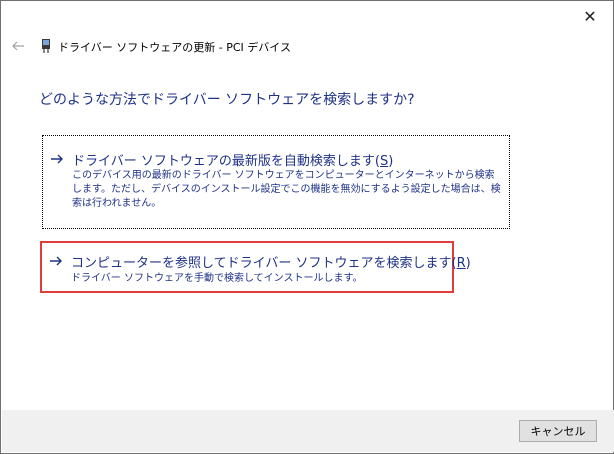  I want to click on close-icon: ✕, so click(590, 16).